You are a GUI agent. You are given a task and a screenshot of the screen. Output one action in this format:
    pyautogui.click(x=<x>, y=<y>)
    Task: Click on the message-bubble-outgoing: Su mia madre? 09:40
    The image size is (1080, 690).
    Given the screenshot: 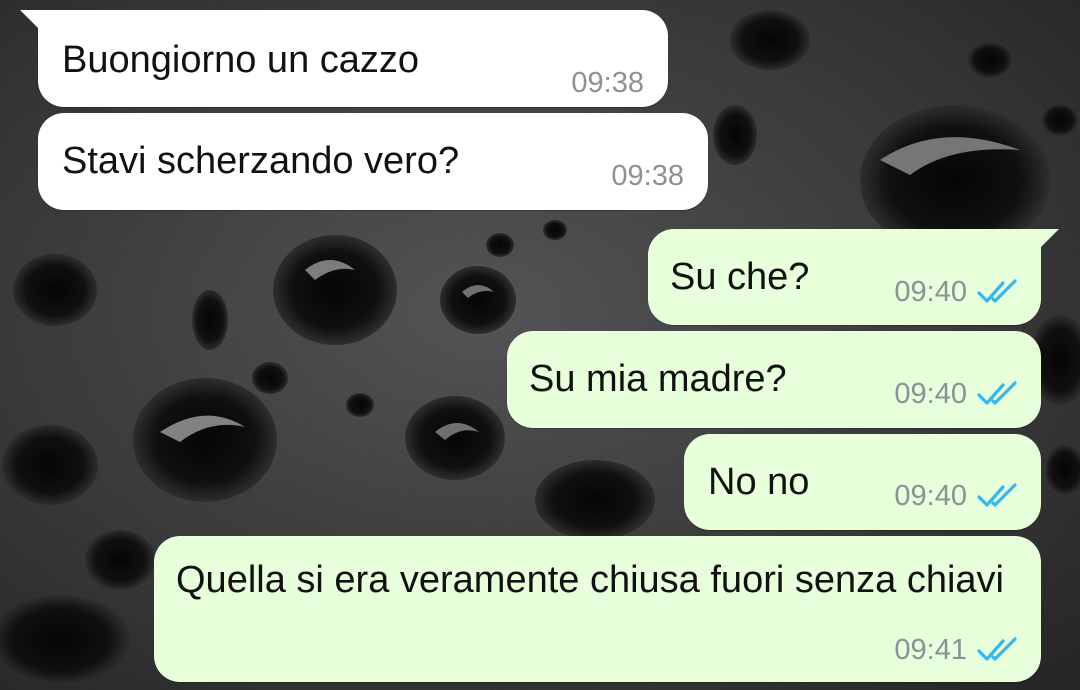 What is the action you would take?
    pyautogui.click(x=774, y=379)
    